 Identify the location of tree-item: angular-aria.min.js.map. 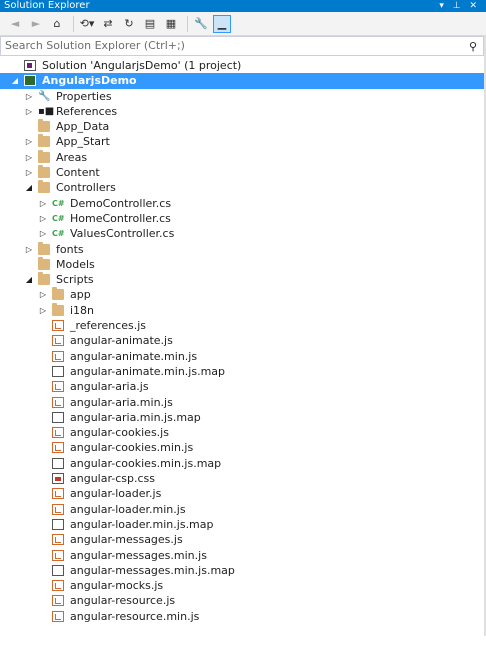
(243, 417).